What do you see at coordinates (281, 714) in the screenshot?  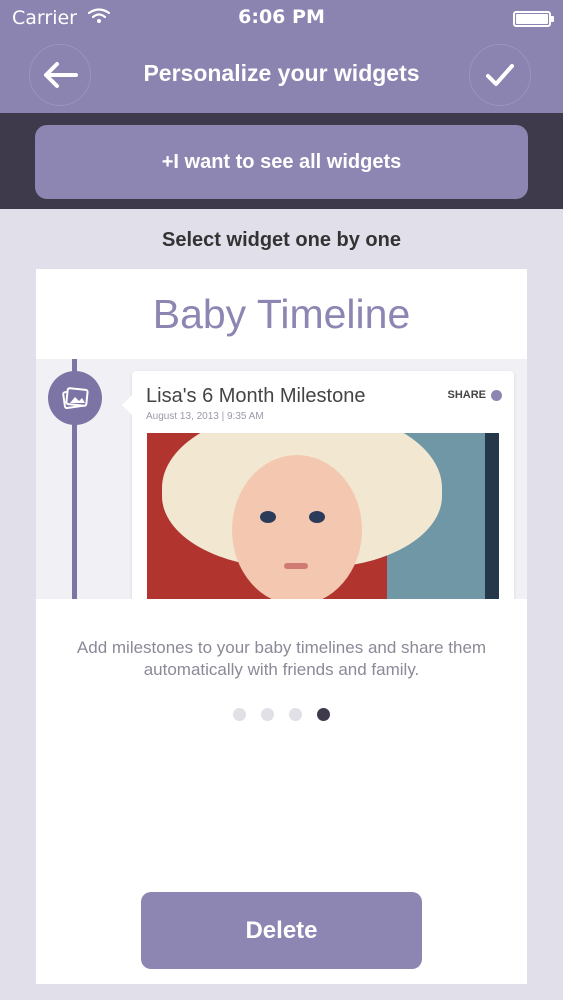 I see `page-indicator` at bounding box center [281, 714].